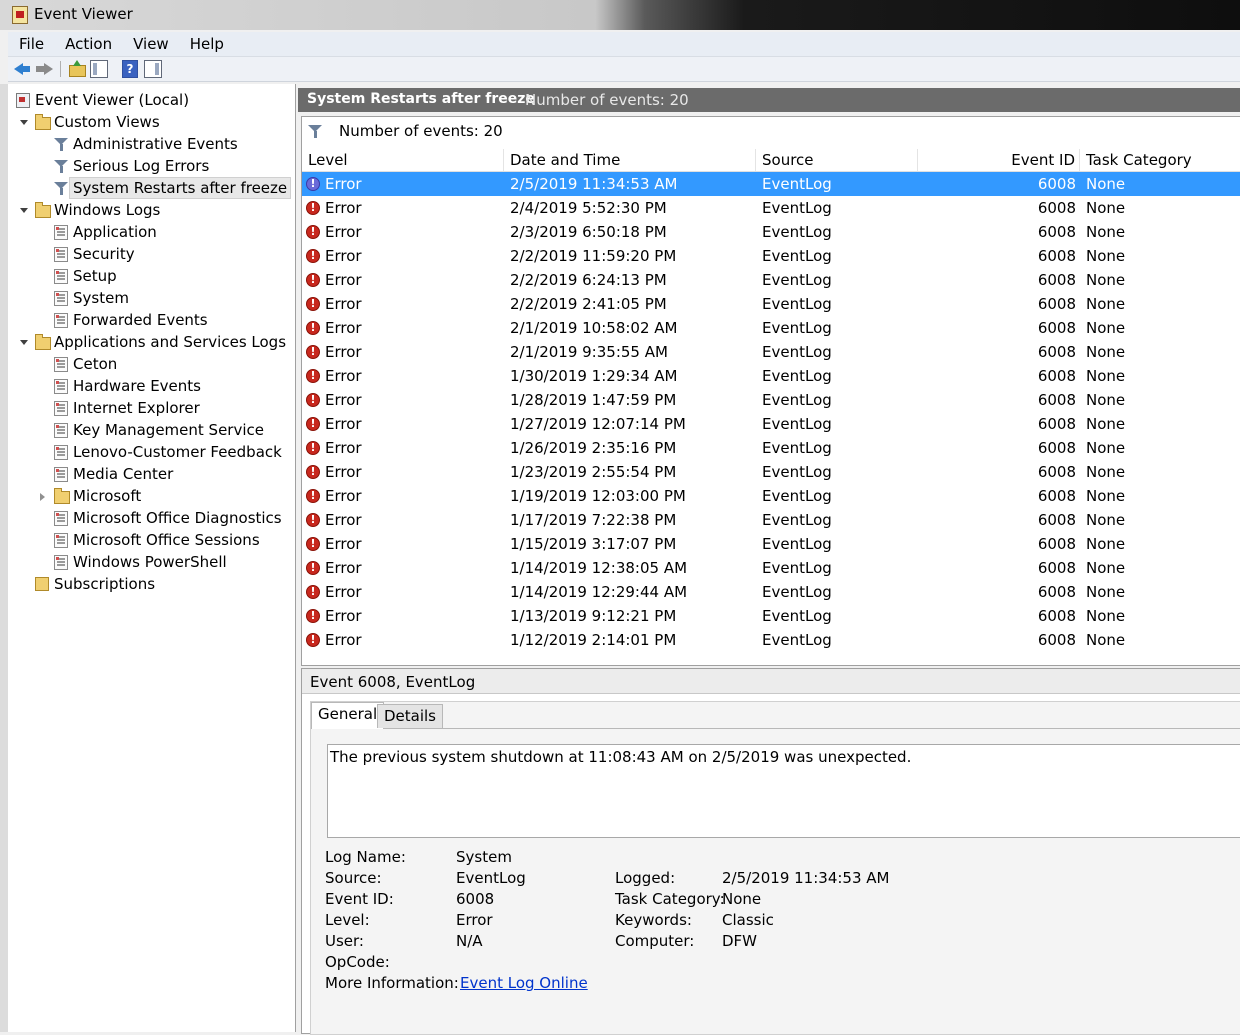 The image size is (1240, 1035). What do you see at coordinates (42, 497) in the screenshot?
I see `expand-closed-icon` at bounding box center [42, 497].